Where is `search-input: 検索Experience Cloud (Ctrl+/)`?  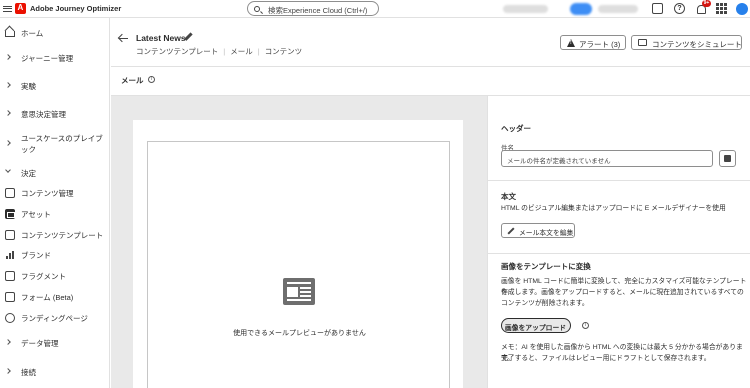 search-input: 検索Experience Cloud (Ctrl+/) is located at coordinates (313, 8).